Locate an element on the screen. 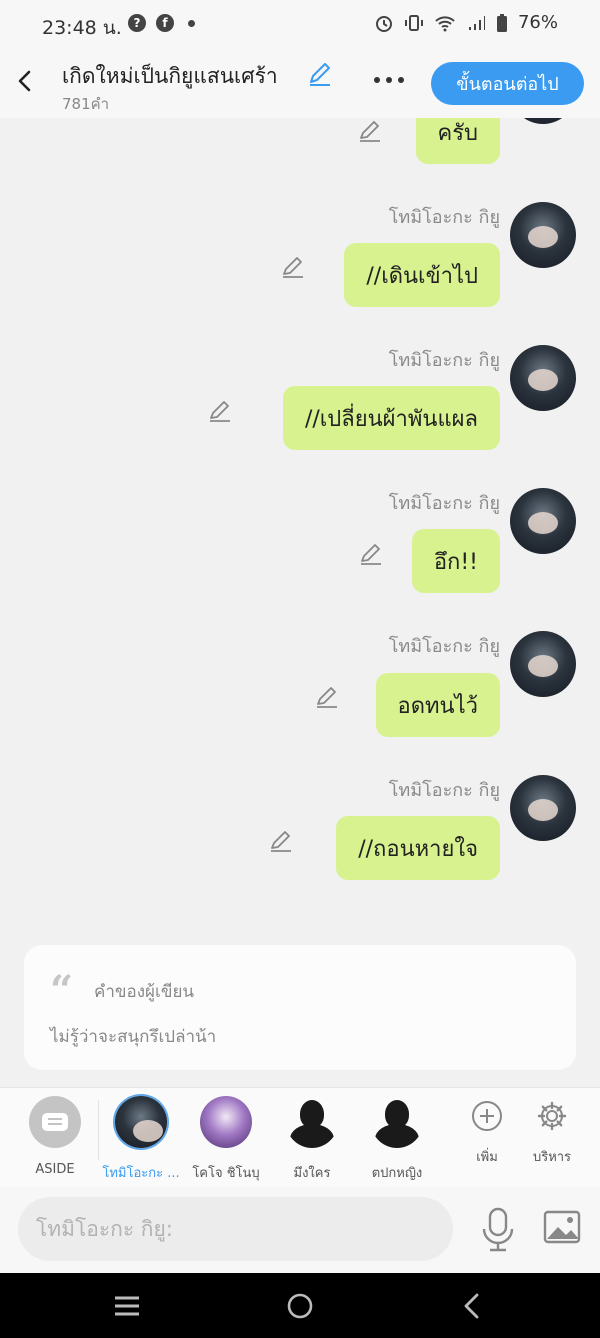  add-label: เพิ่ม is located at coordinates (487, 1157).